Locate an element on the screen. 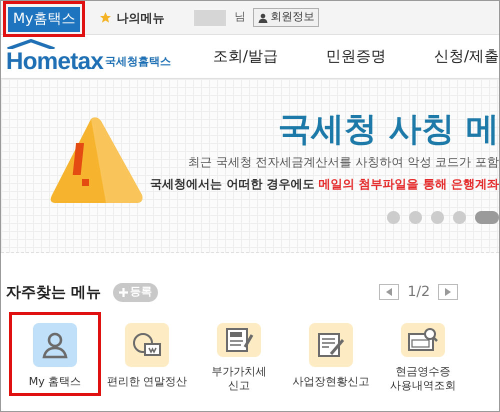 This screenshot has height=412, width=500. hometax-logo: Hometax is located at coordinates (55, 56).